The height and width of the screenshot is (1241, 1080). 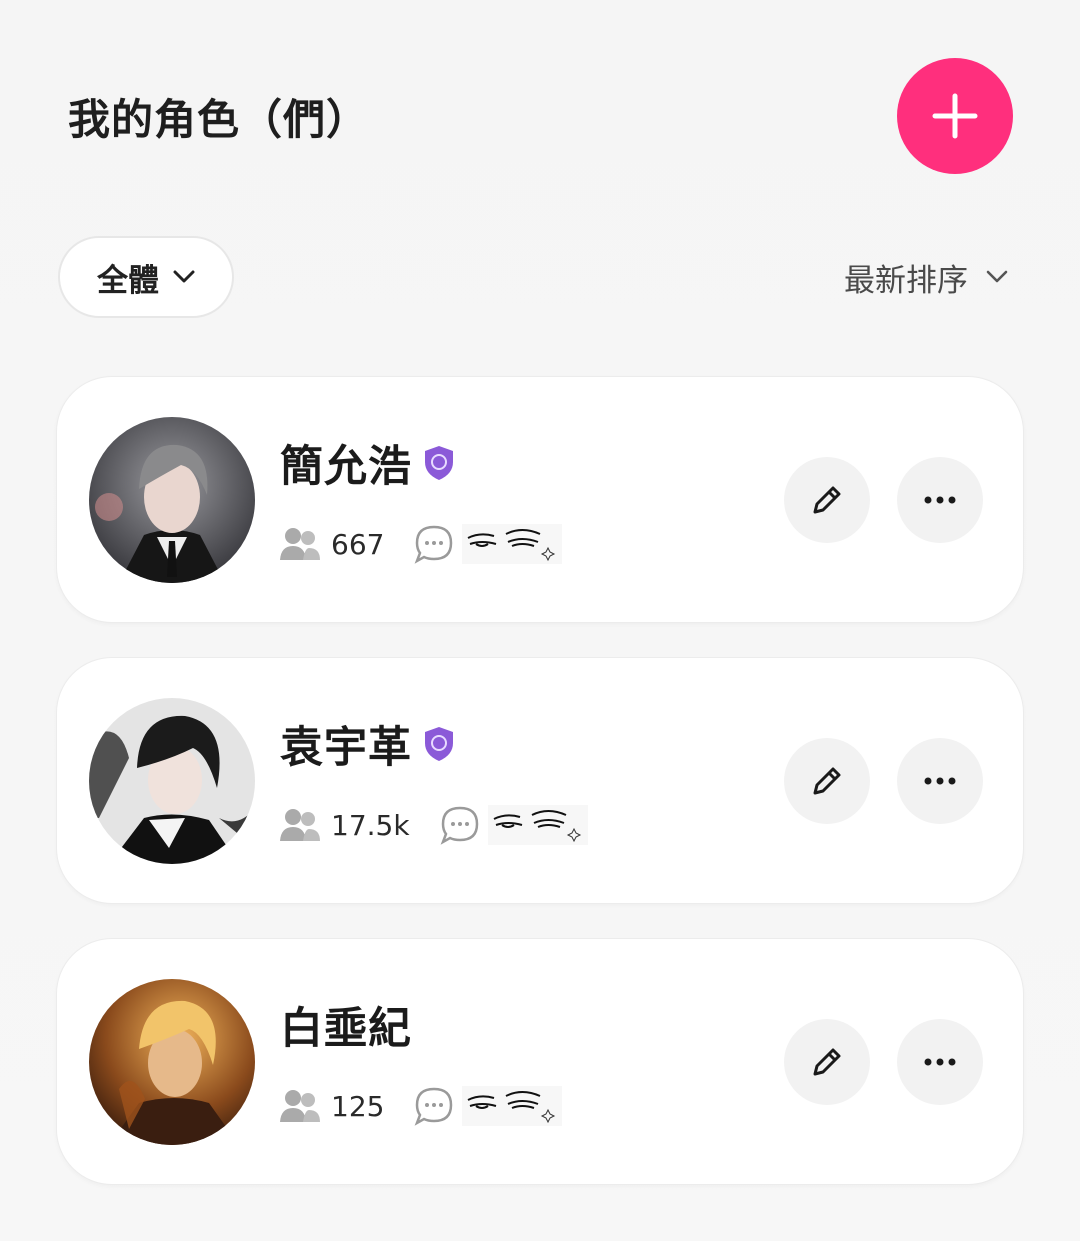 I want to click on name-row: 白埀紀, so click(x=346, y=1025).